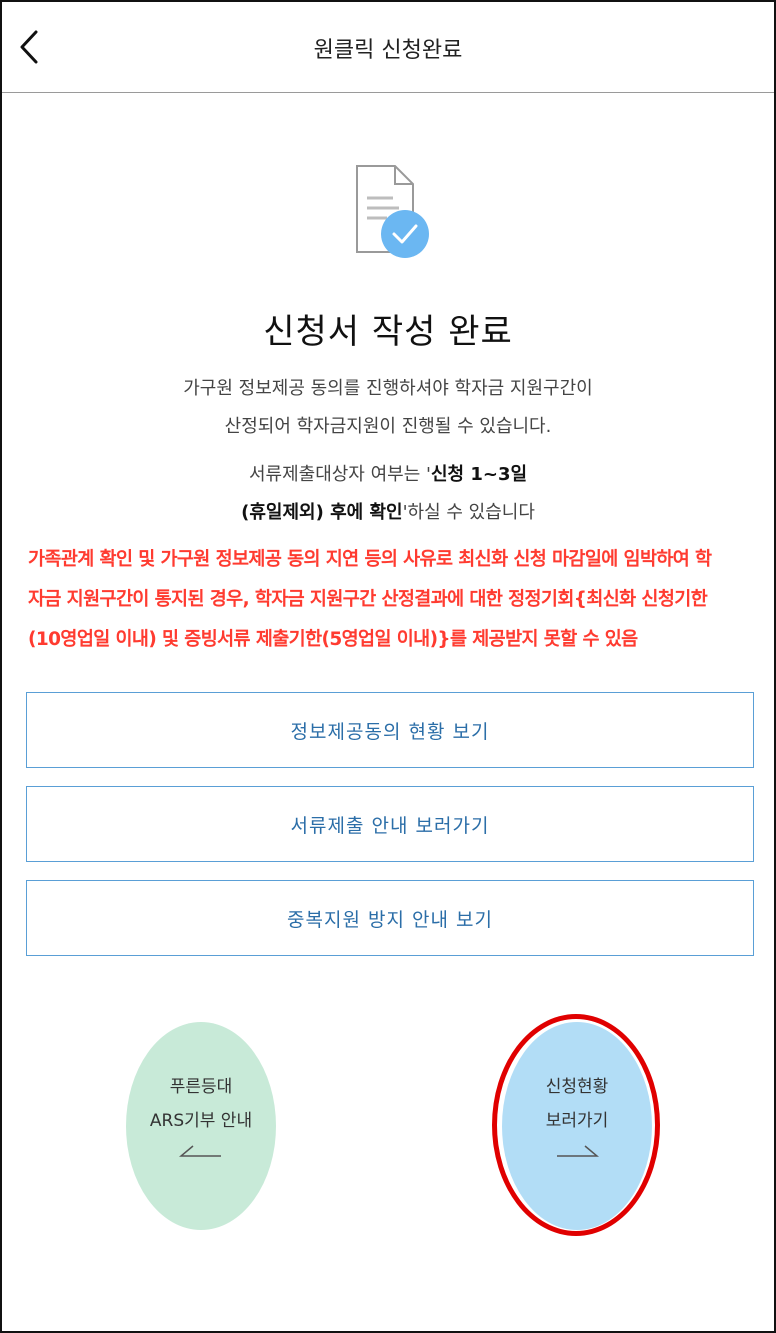  What do you see at coordinates (578, 1151) in the screenshot?
I see `arrow-right-icon` at bounding box center [578, 1151].